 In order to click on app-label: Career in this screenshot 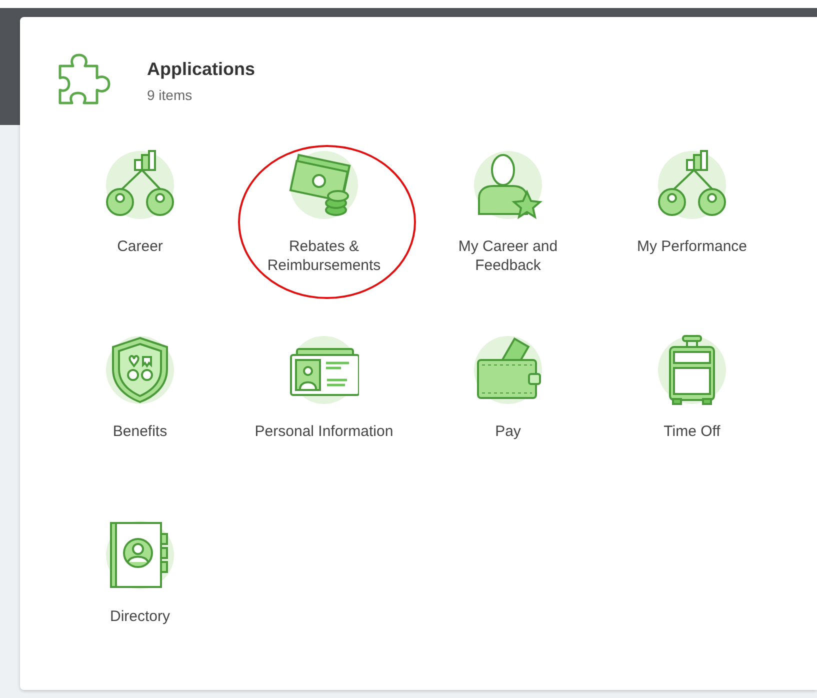, I will do `click(140, 246)`.